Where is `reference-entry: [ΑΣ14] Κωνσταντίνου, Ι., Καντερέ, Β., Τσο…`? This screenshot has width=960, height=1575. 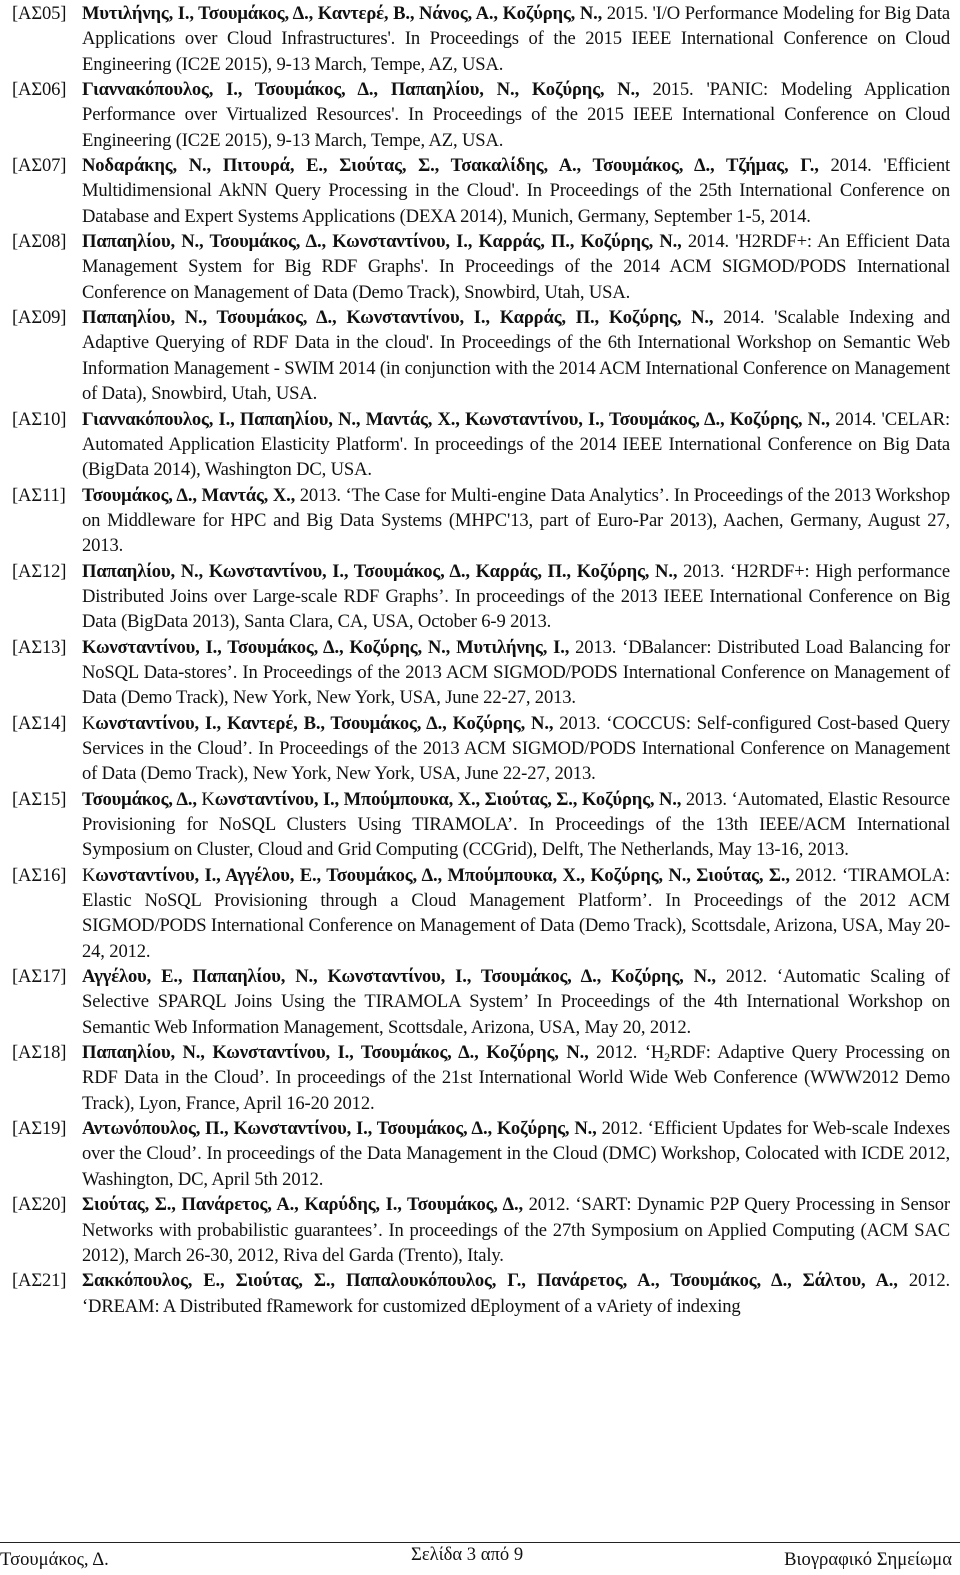 reference-entry: [ΑΣ14] Κωνσταντίνου, Ι., Καντερέ, Β., Τσο… is located at coordinates (481, 749).